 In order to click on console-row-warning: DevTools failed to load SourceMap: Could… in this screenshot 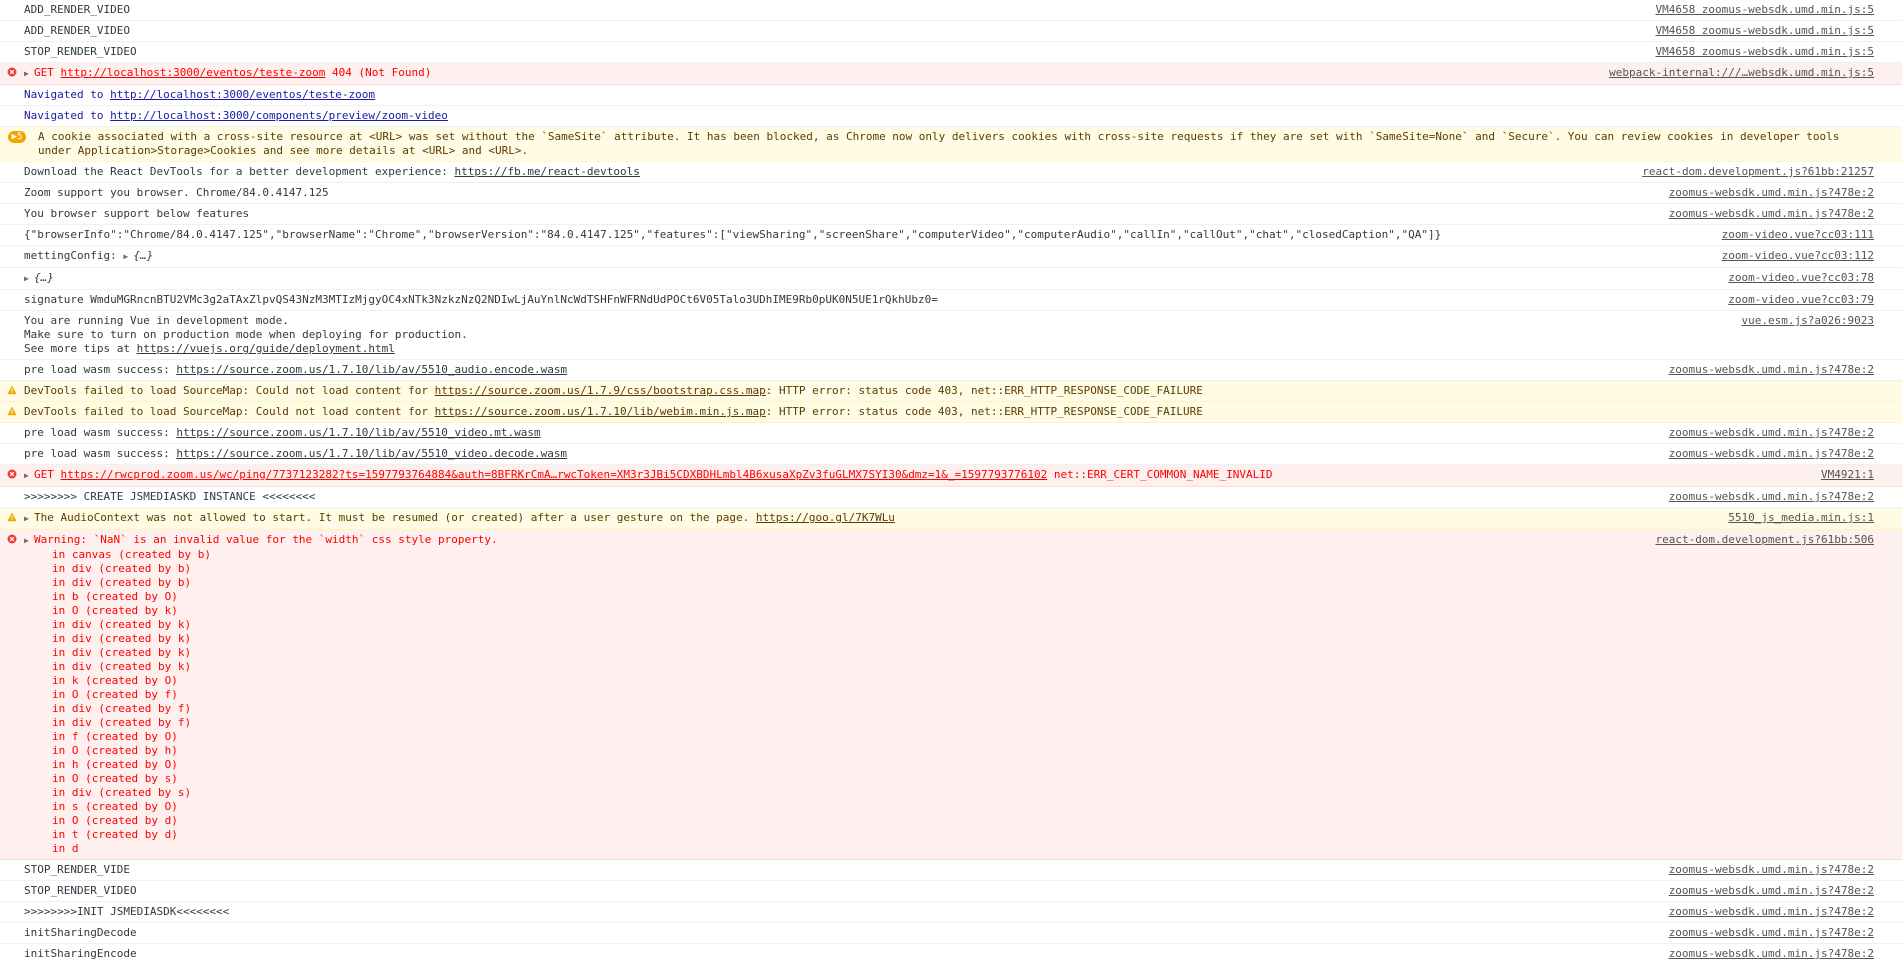, I will do `click(951, 412)`.